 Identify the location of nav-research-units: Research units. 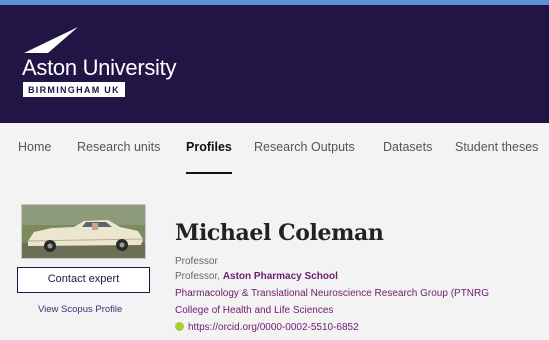
(118, 147).